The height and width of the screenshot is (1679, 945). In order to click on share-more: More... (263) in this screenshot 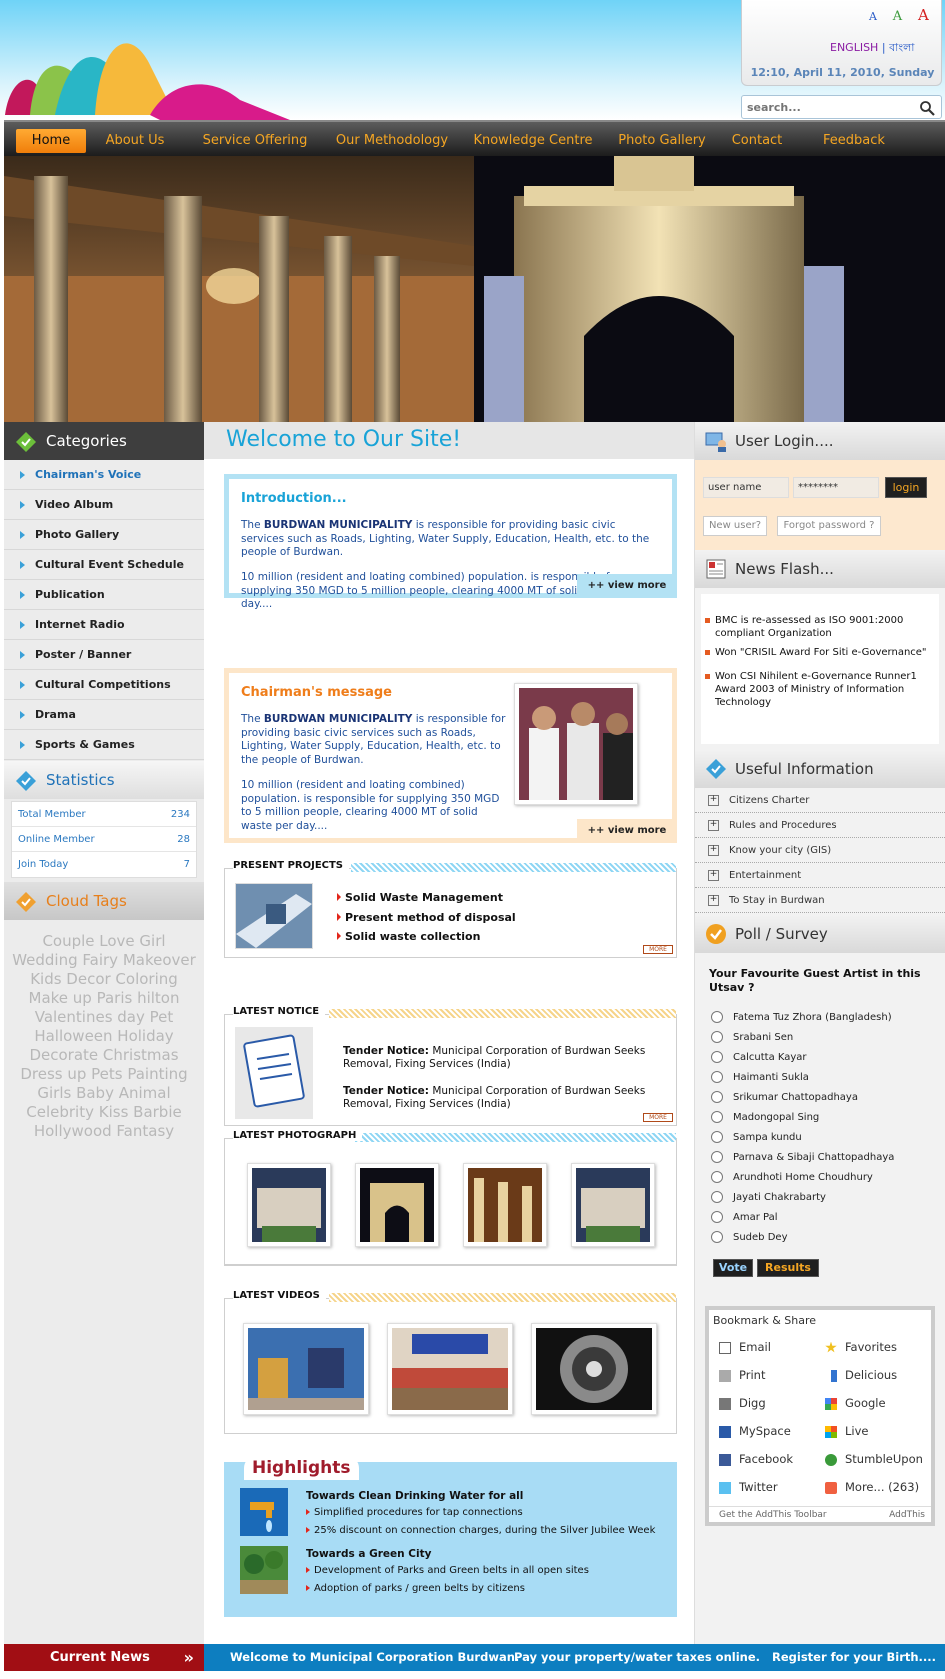, I will do `click(872, 1487)`.